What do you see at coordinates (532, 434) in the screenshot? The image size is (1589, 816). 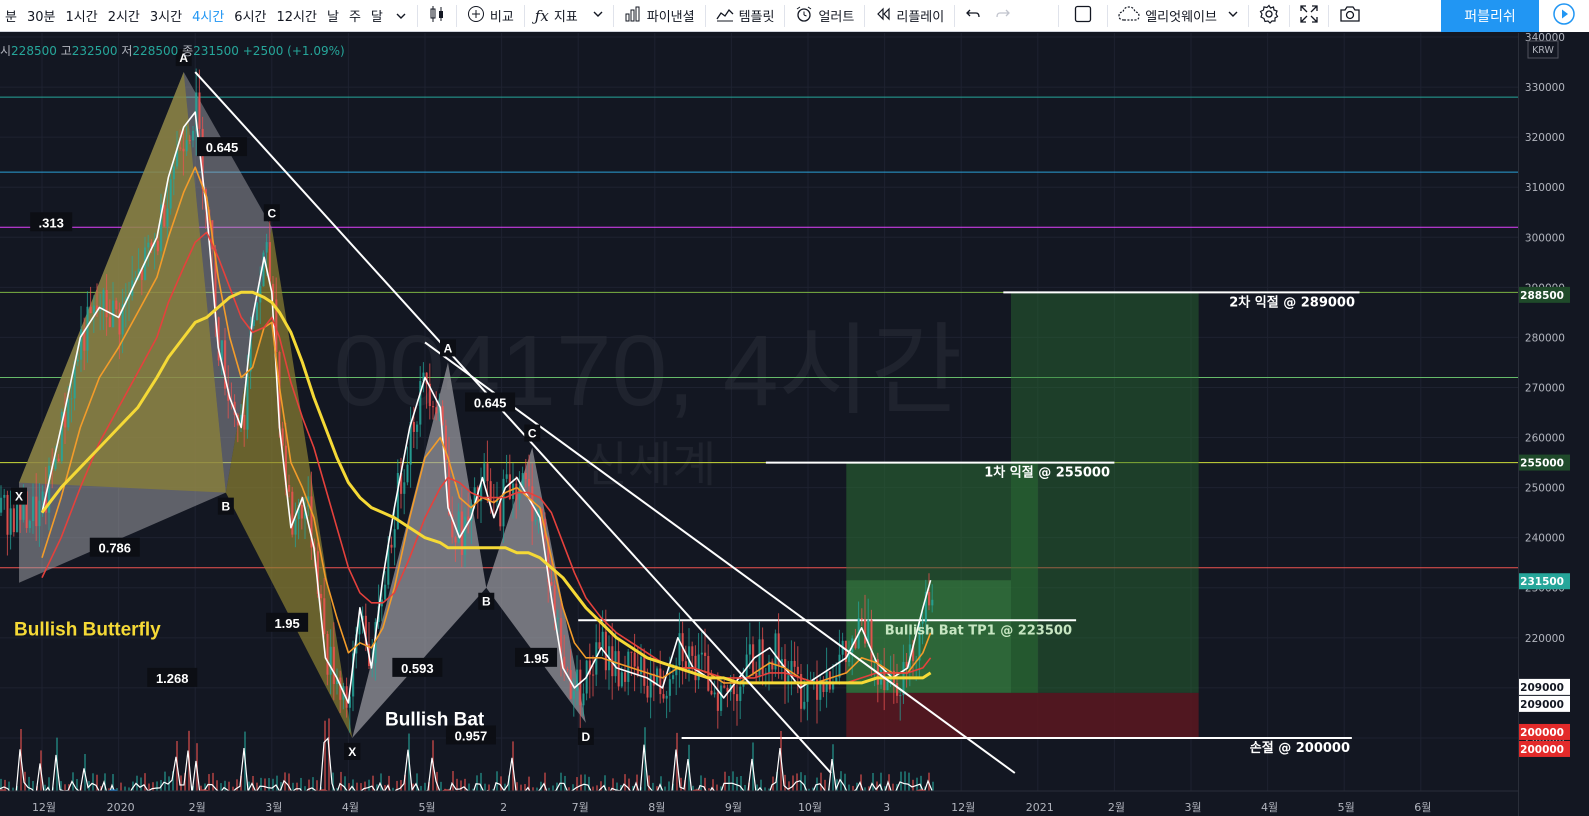 I see `point-label-C: C` at bounding box center [532, 434].